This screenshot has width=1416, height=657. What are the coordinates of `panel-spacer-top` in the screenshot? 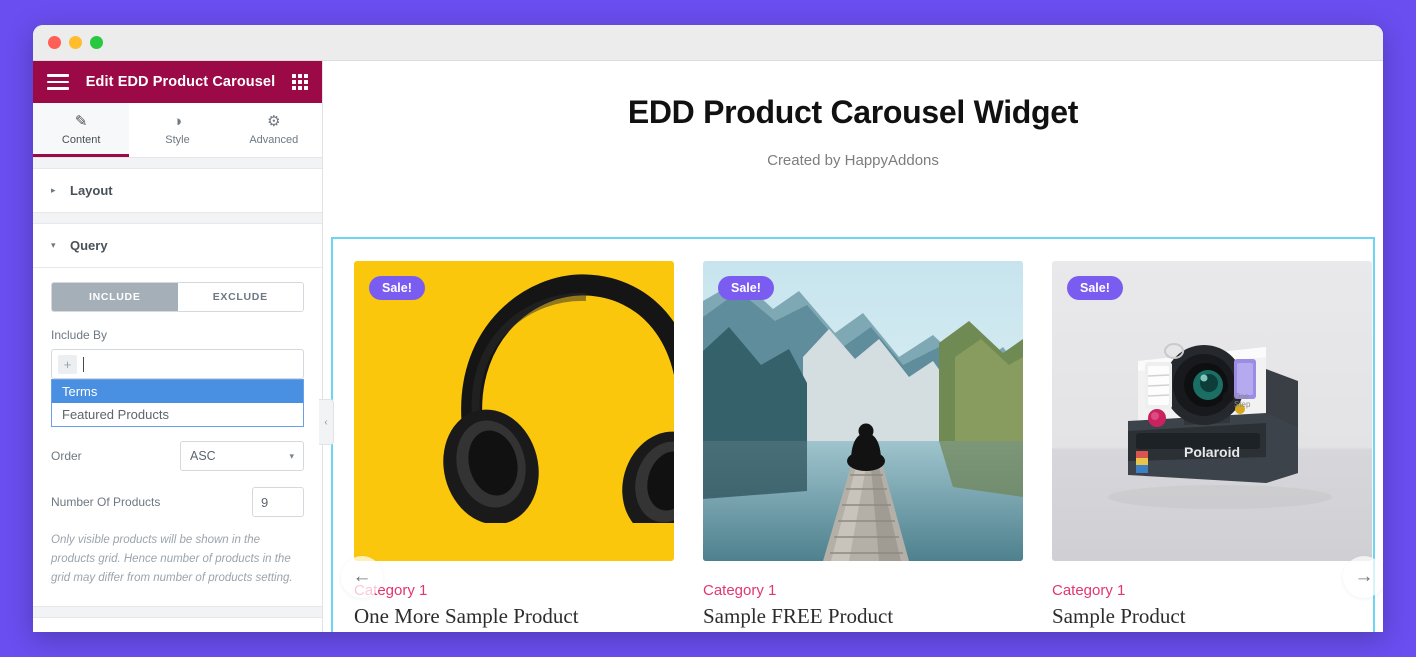 It's located at (177, 163).